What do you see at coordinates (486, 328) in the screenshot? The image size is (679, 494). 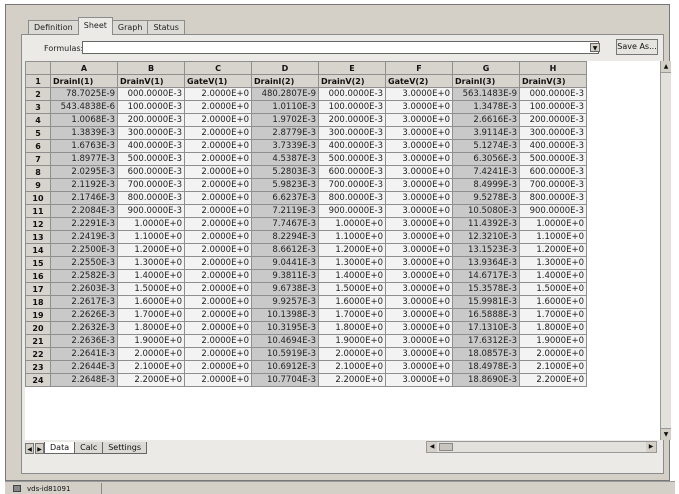 I see `data-cell: 17.1310E-3` at bounding box center [486, 328].